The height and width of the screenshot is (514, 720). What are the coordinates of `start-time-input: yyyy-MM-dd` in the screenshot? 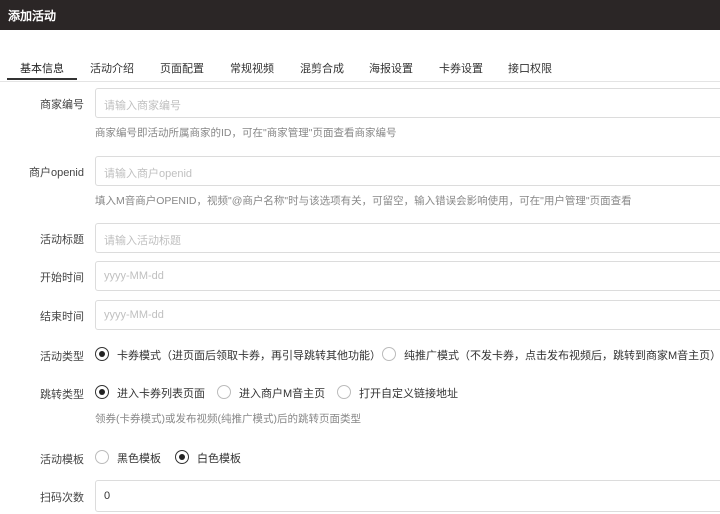 It's located at (407, 276).